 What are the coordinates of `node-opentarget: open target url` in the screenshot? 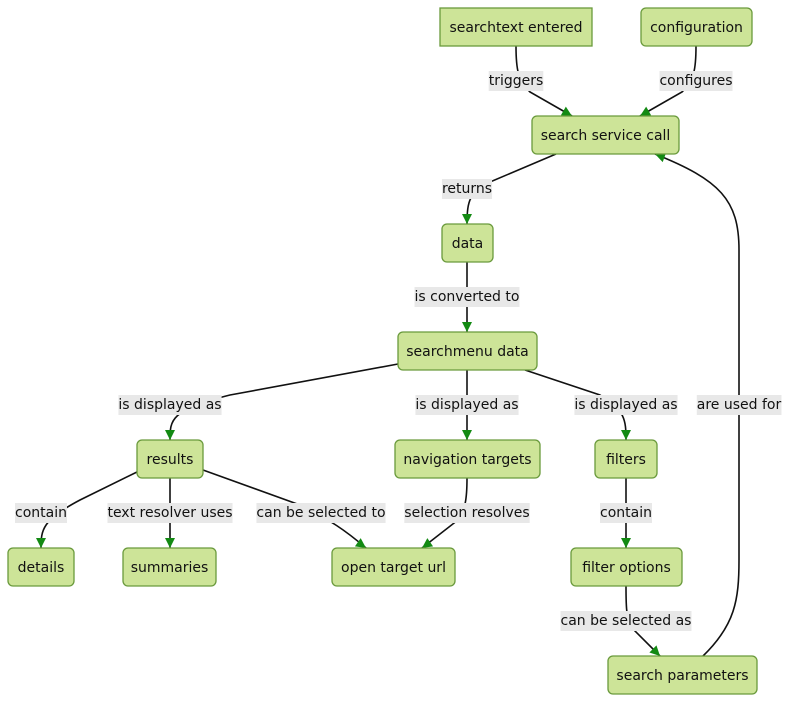 It's located at (393, 567).